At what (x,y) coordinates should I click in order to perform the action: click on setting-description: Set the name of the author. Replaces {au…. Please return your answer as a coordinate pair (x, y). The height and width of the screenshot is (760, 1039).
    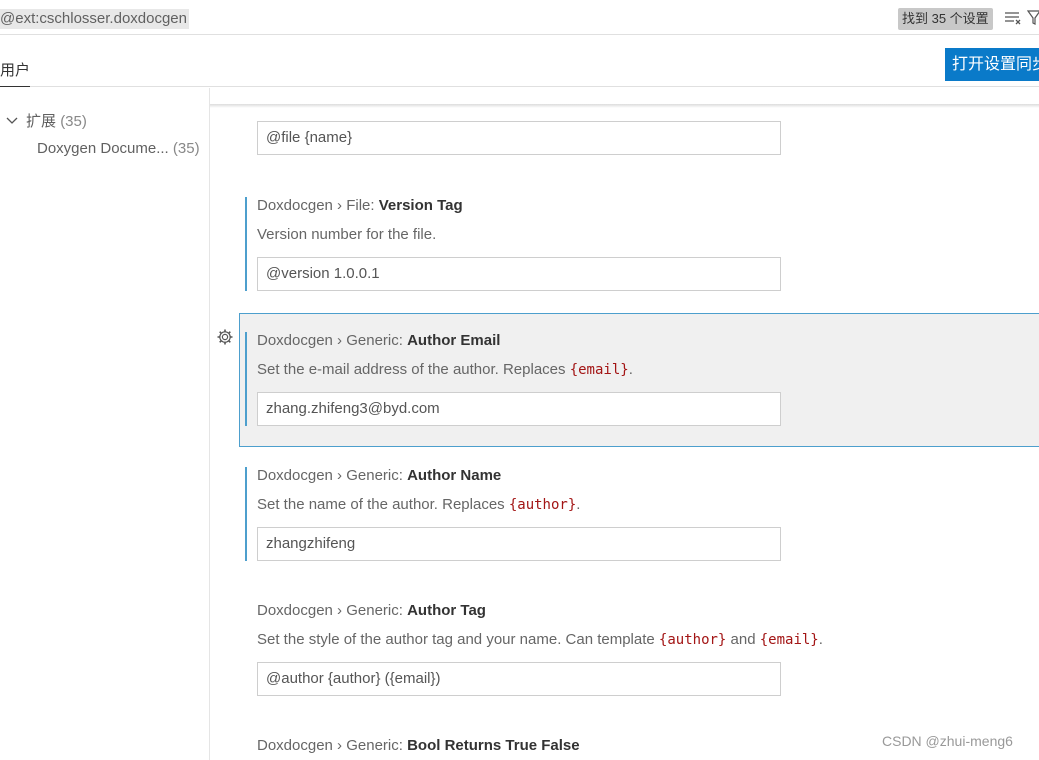
    Looking at the image, I should click on (419, 504).